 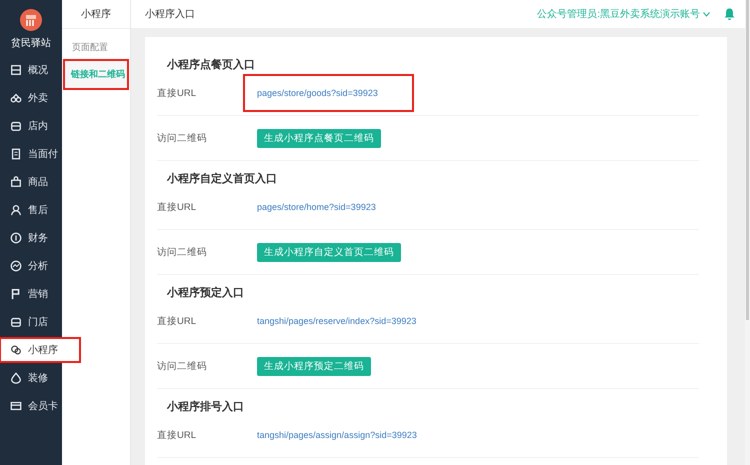 I want to click on url-link: pages/store/home?sid=39923, so click(x=316, y=207).